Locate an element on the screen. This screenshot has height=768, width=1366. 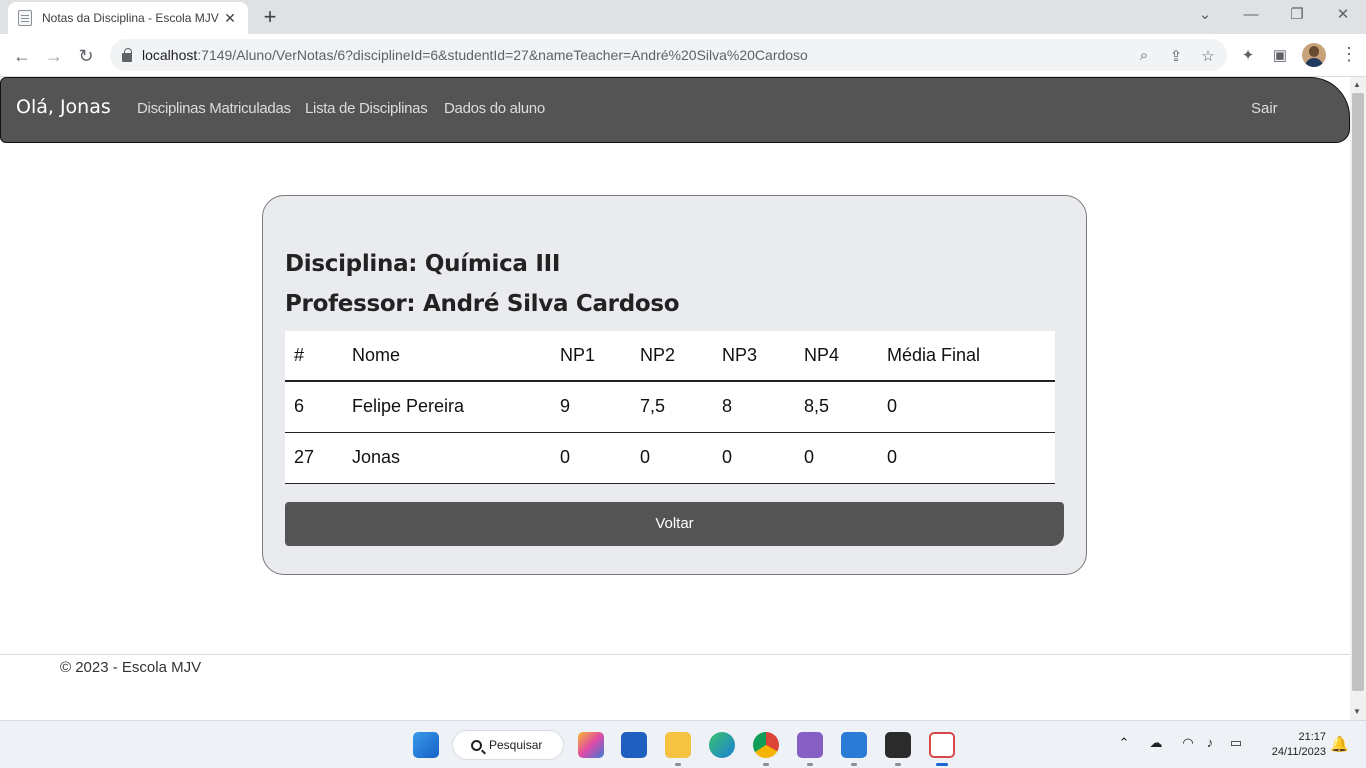
snipping-tool-icon is located at coordinates (942, 745).